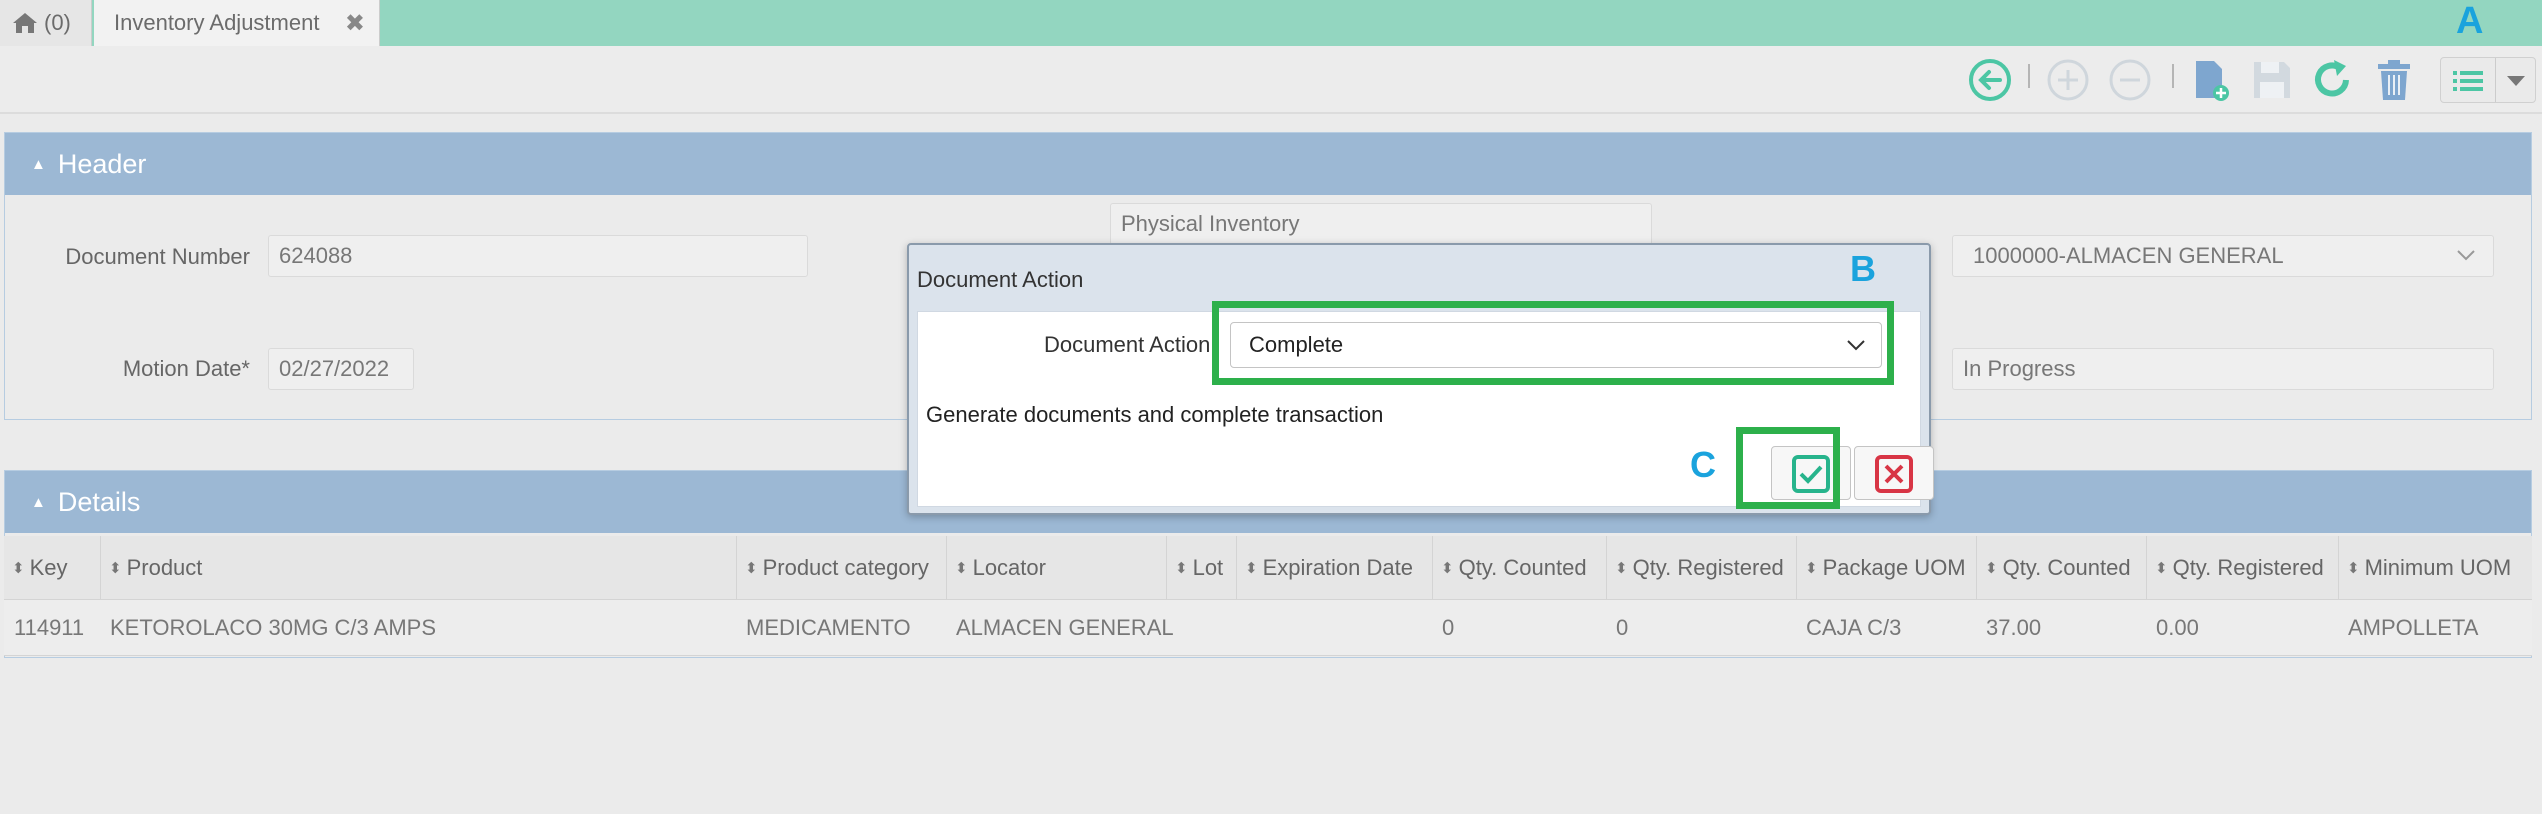 The width and height of the screenshot is (2542, 814). What do you see at coordinates (1381, 224) in the screenshot?
I see `document-type-field: Physical Inventory` at bounding box center [1381, 224].